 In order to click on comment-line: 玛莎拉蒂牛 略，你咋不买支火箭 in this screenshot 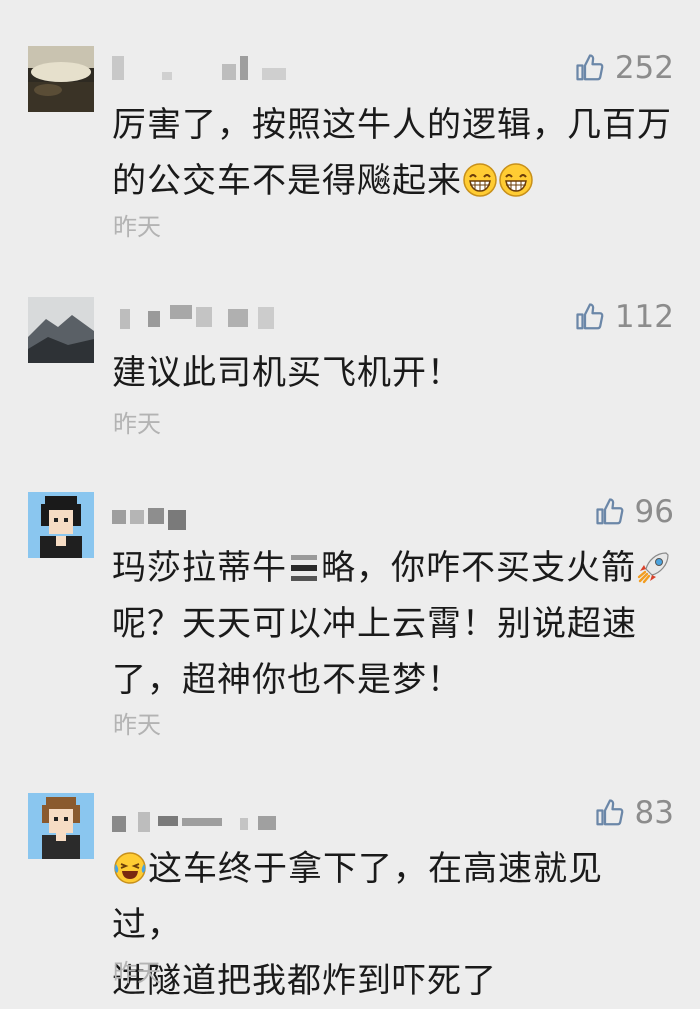, I will do `click(392, 568)`.